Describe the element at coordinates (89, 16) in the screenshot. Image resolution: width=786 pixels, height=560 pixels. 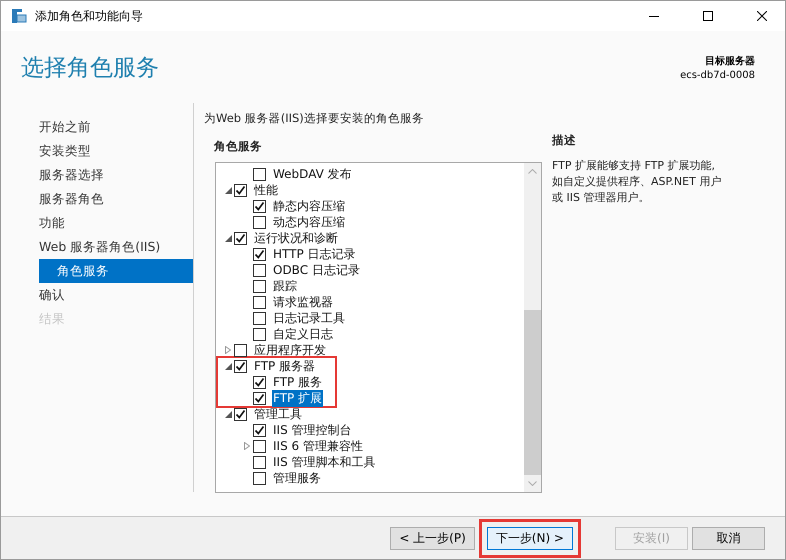
I see `window-title: 添加角色和功能向导` at that location.